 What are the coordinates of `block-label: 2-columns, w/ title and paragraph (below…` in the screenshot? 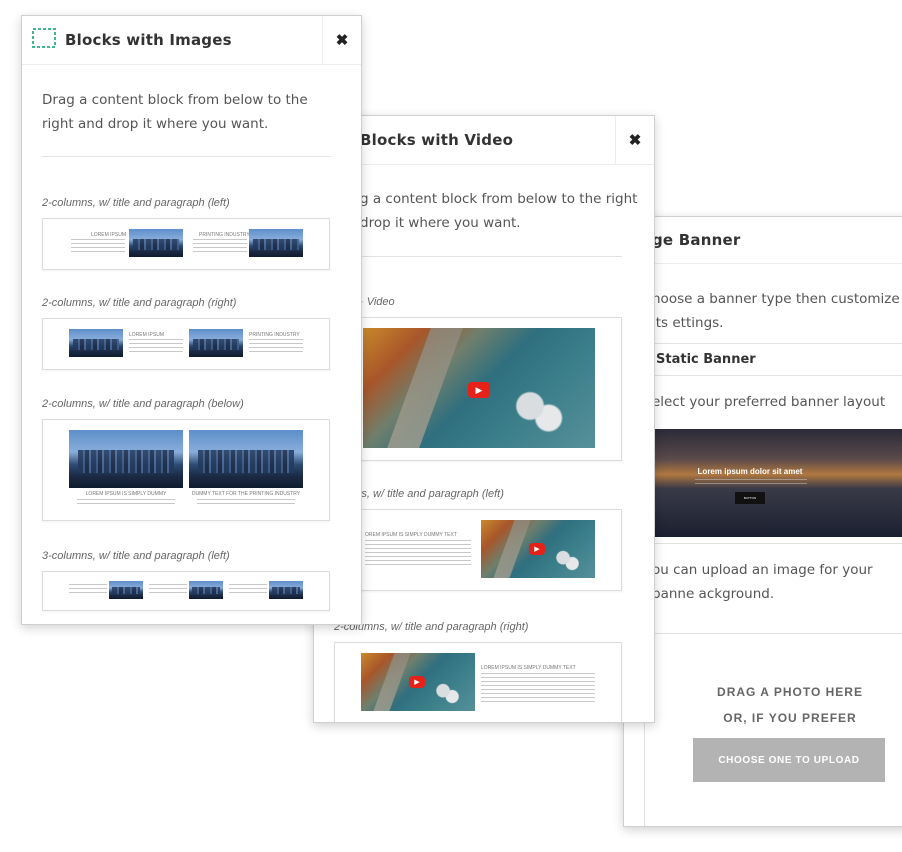 It's located at (143, 404).